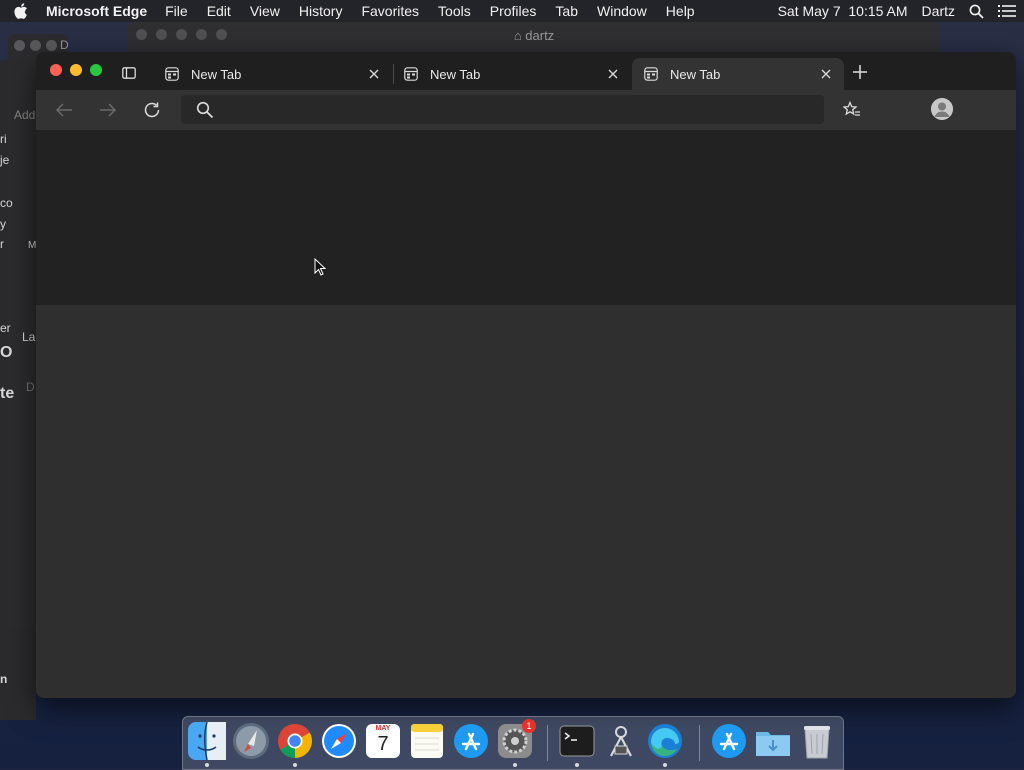 The height and width of the screenshot is (770, 1024). Describe the element at coordinates (152, 110) in the screenshot. I see `refresh-icon` at that location.